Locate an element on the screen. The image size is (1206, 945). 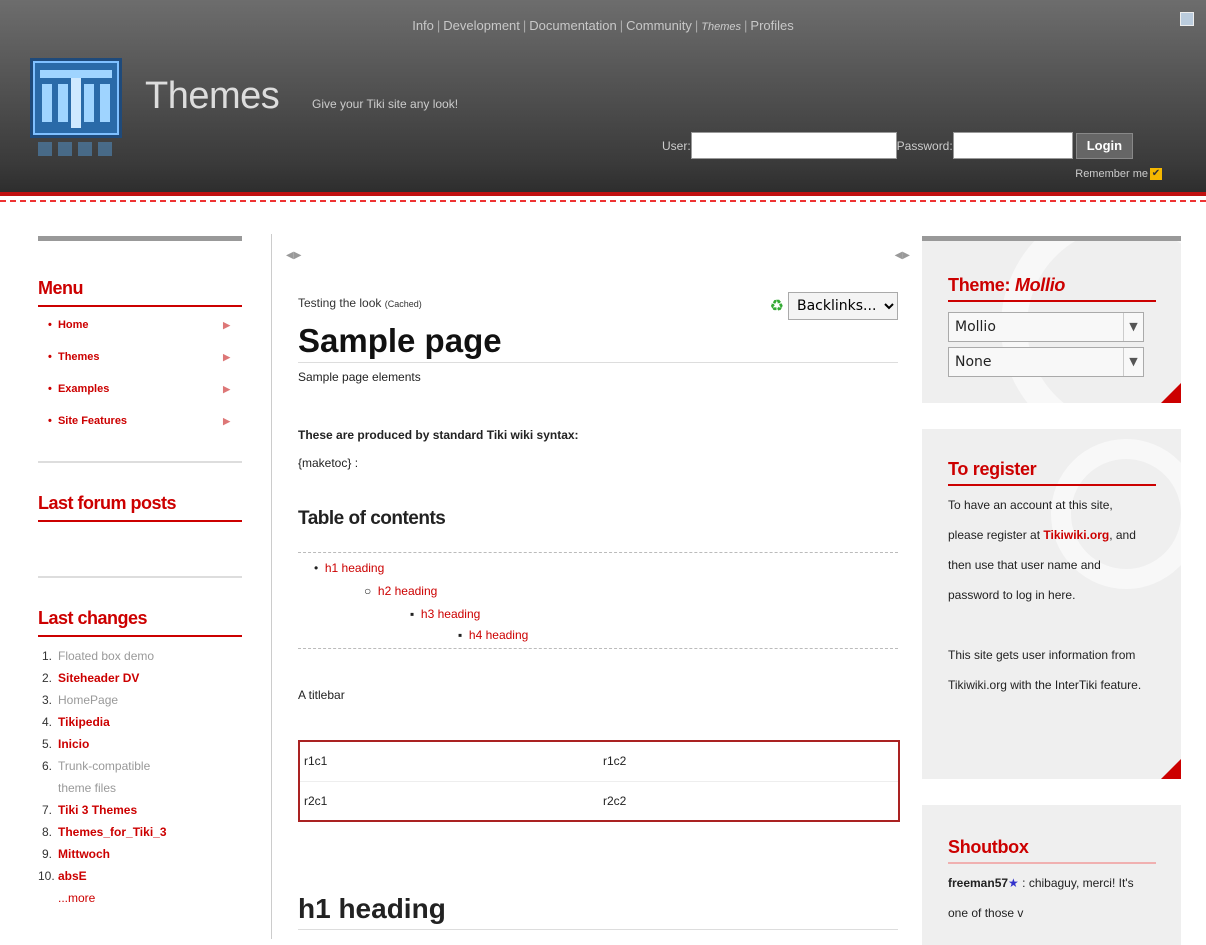
list-item: 8. Themes_for_Tiki_3 is located at coordinates (140, 832).